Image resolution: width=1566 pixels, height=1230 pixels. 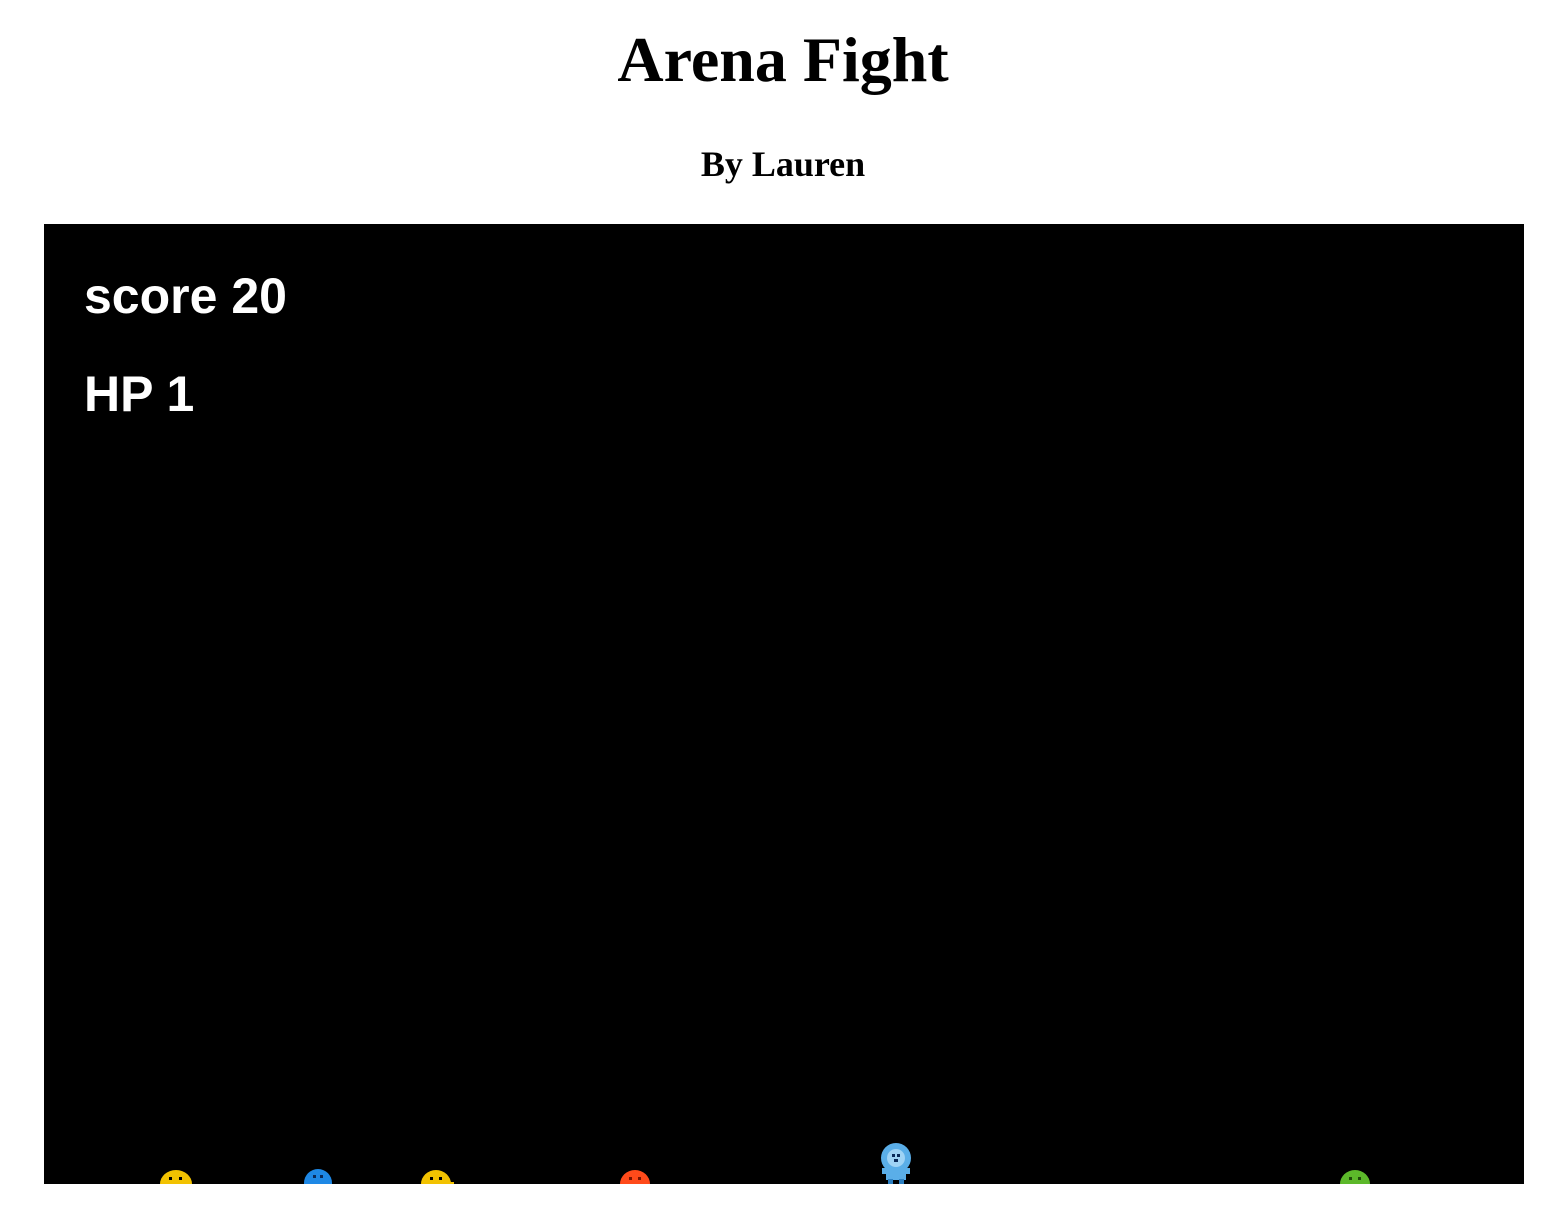 I want to click on hp-label: HP, so click(x=118, y=394).